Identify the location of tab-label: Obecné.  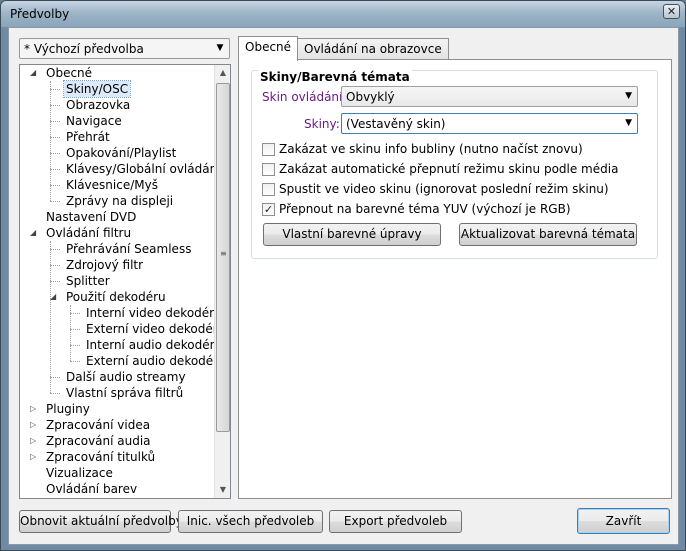
(268, 47).